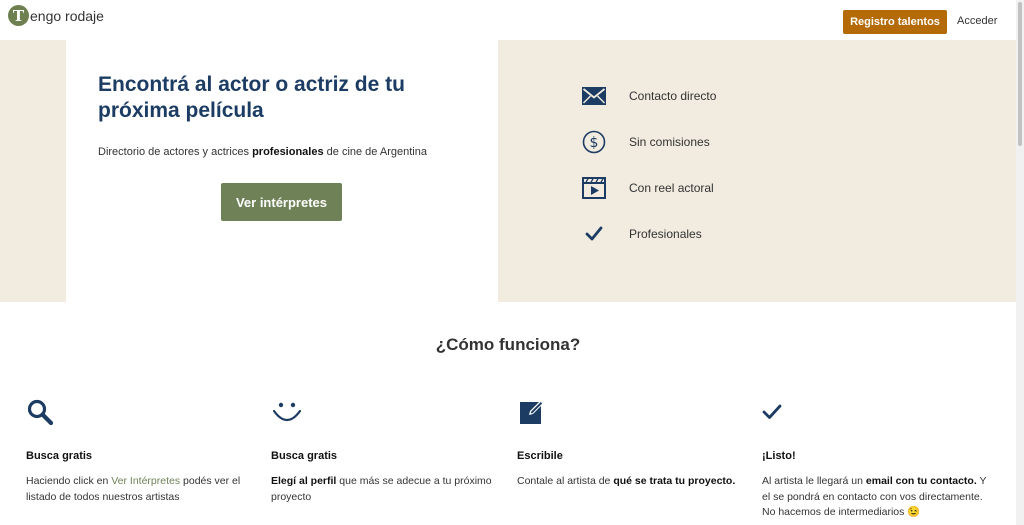 The width and height of the screenshot is (1024, 525). I want to click on edit-icon, so click(632, 412).